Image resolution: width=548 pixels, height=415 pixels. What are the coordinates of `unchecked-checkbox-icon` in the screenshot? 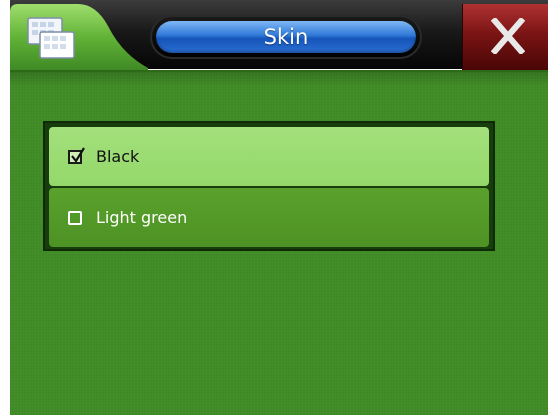 It's located at (75, 217).